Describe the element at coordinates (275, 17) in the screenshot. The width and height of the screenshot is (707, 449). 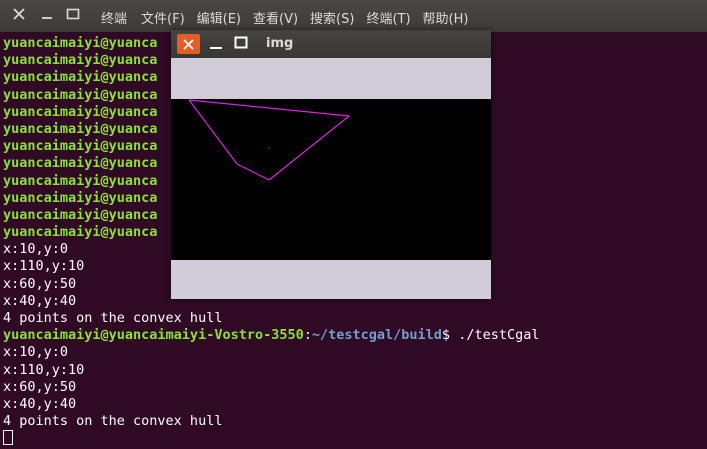
I see `menu-view: 查看(V)` at that location.